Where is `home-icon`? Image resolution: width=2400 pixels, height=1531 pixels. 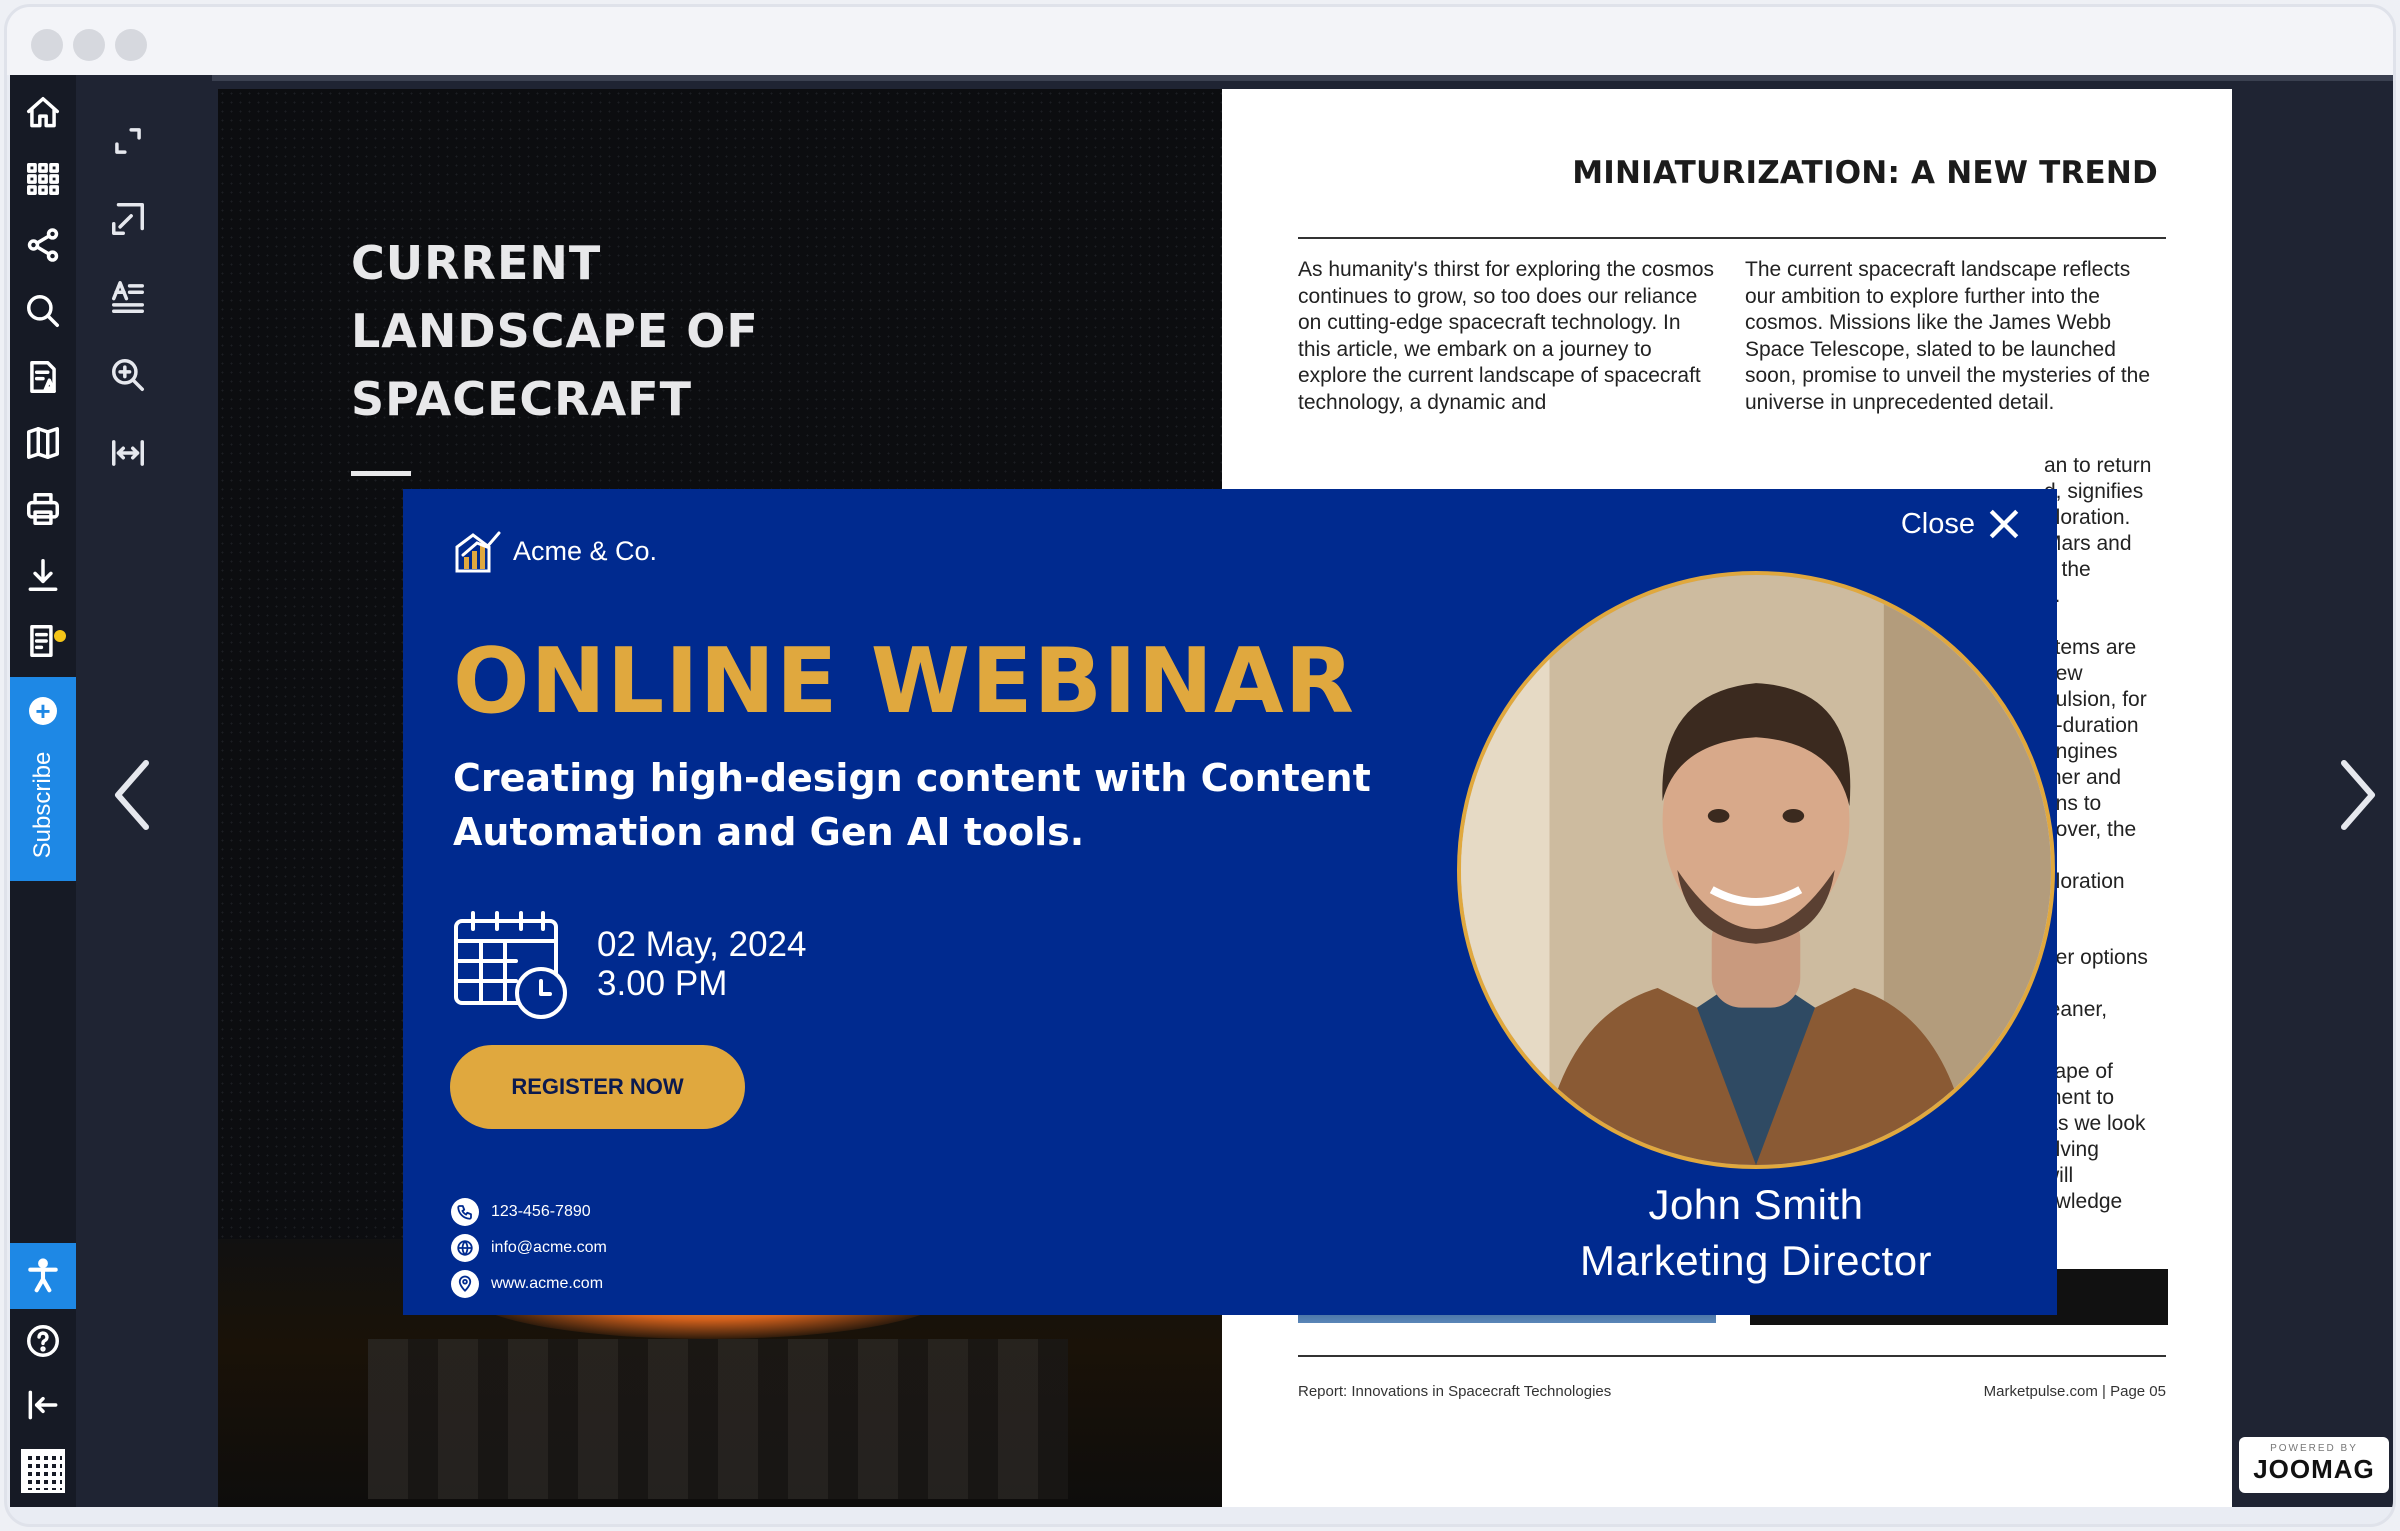
home-icon is located at coordinates (43, 113).